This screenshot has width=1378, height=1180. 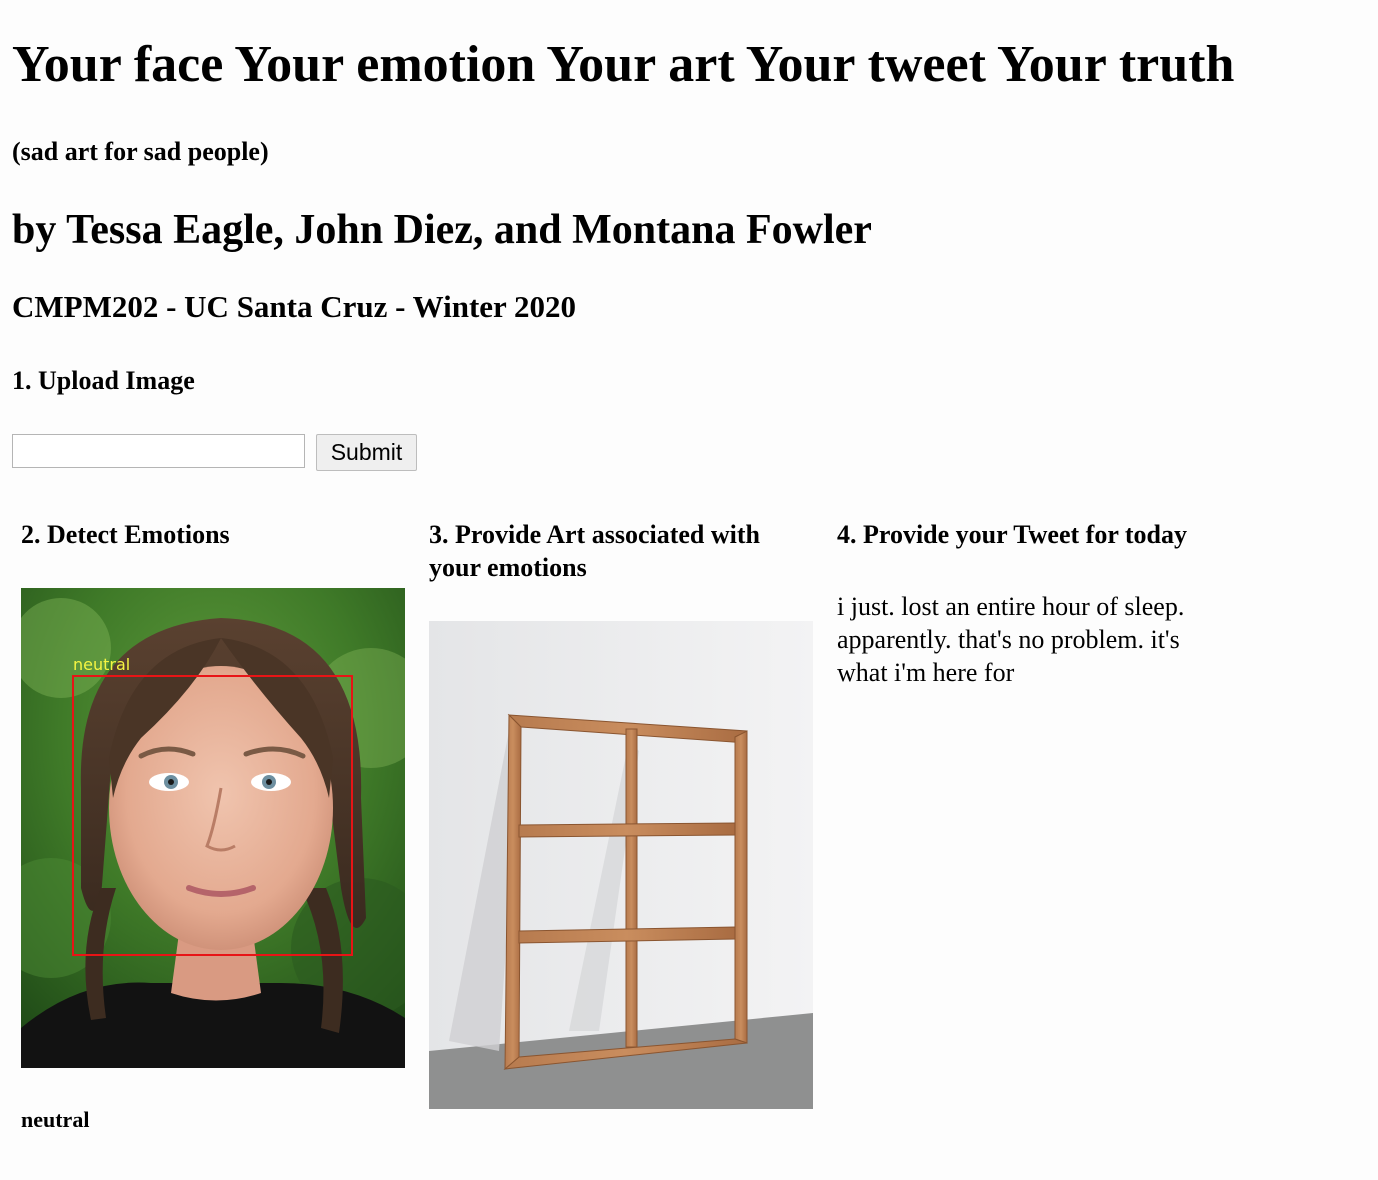 I want to click on detect-emotions-heading: 2. Detect Emotions, so click(x=125, y=534).